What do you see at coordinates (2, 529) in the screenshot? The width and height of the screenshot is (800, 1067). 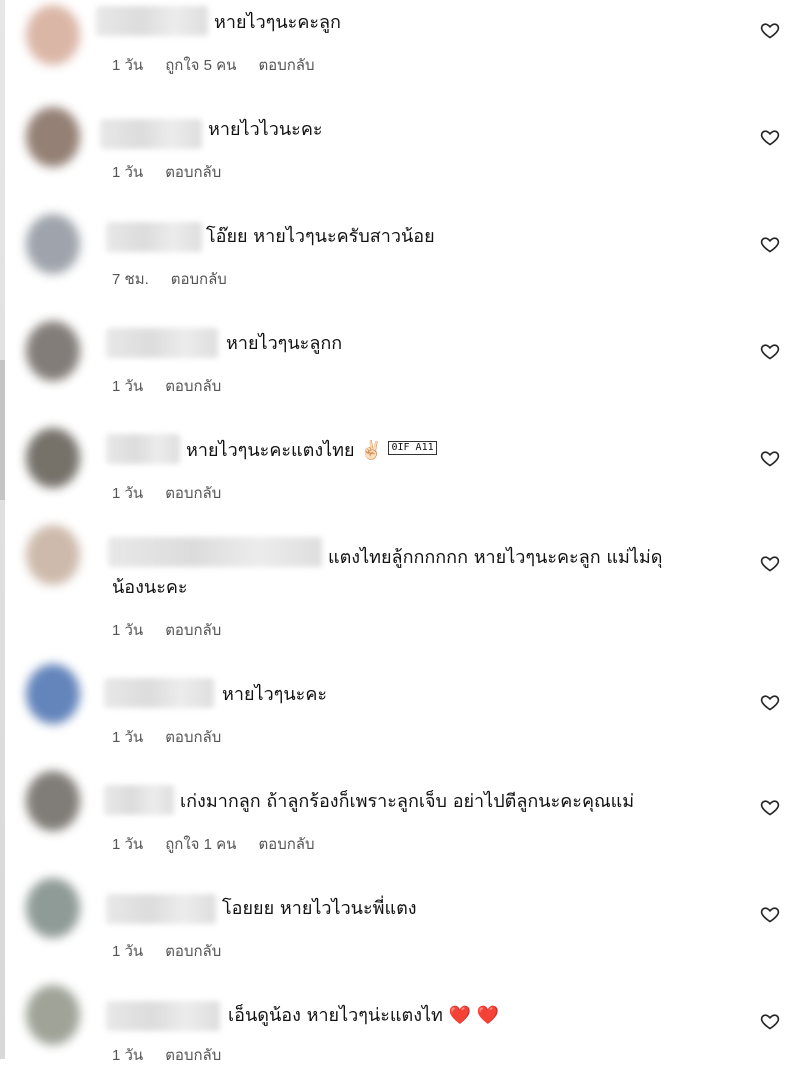 I see `scrollbar-track` at bounding box center [2, 529].